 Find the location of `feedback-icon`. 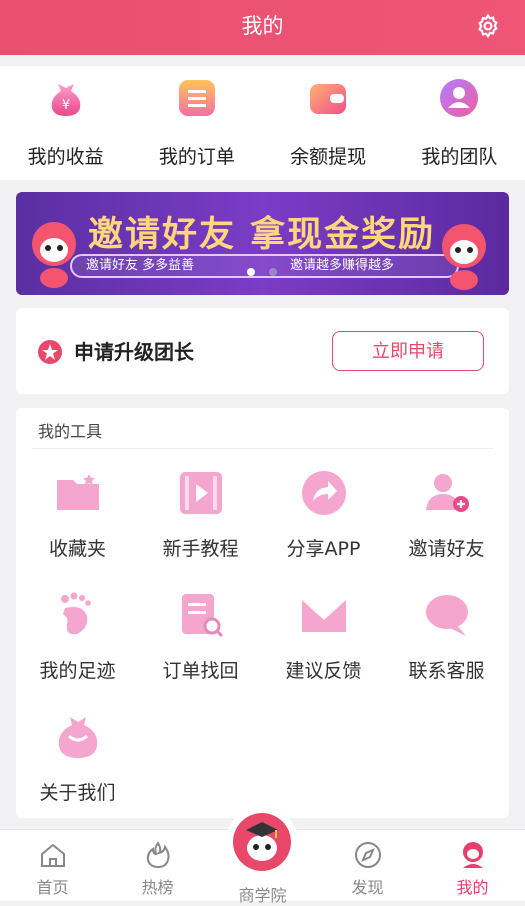

feedback-icon is located at coordinates (323, 616).